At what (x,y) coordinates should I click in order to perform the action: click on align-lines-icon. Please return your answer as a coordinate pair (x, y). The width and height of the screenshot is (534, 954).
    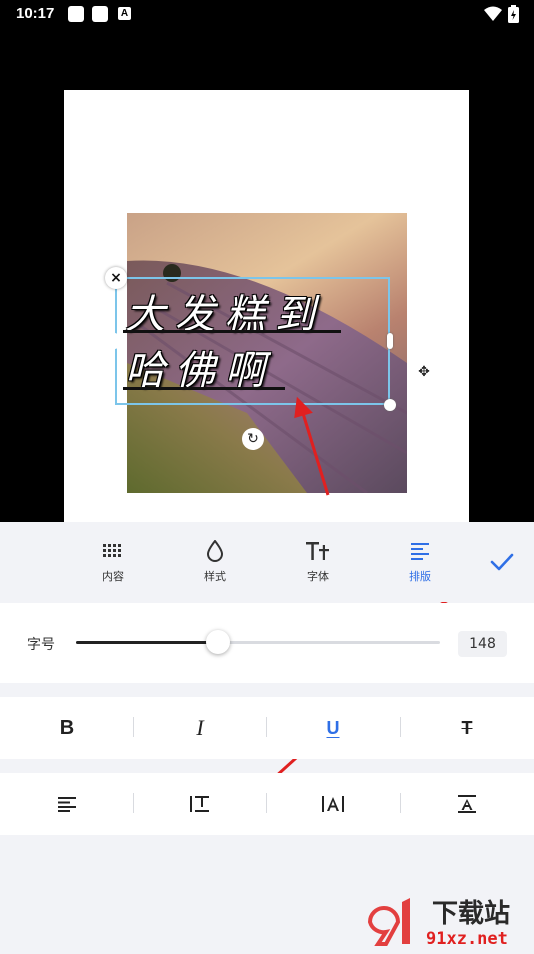
    Looking at the image, I should click on (420, 551).